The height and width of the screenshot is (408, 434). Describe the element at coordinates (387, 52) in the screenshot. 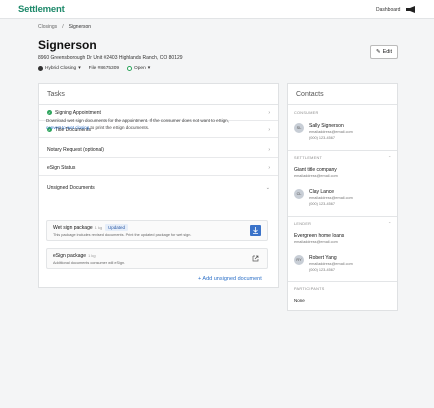

I see `edit-label: Edit` at that location.